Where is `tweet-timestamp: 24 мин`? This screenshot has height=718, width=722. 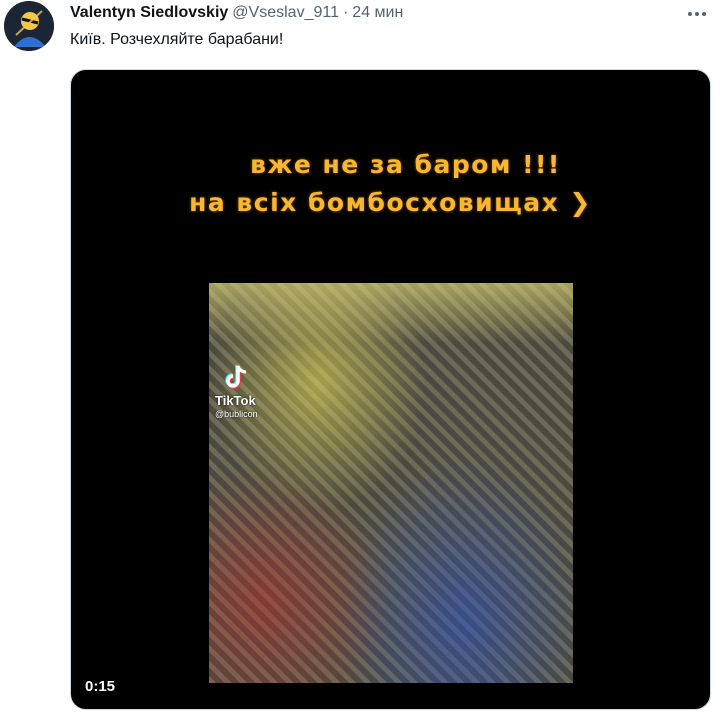 tweet-timestamp: 24 мин is located at coordinates (377, 13).